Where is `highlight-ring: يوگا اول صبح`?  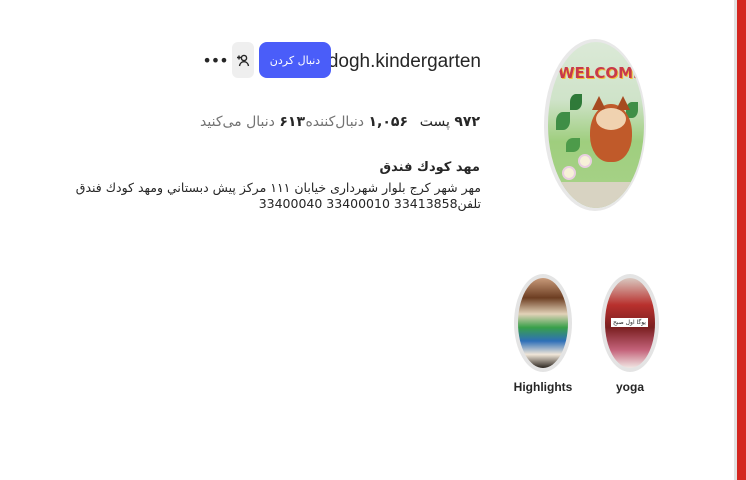 highlight-ring: يوگا اول صبح is located at coordinates (630, 323).